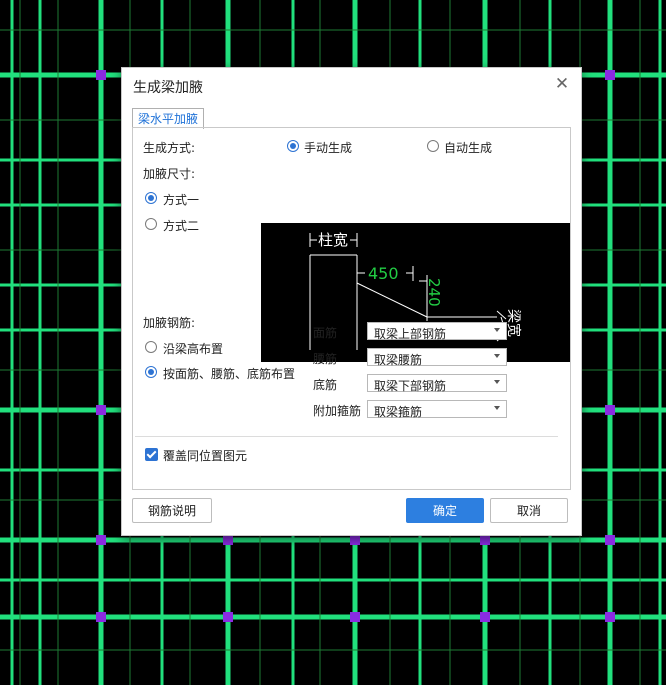  Describe the element at coordinates (383, 273) in the screenshot. I see `diagram-dim-450: 450` at that location.